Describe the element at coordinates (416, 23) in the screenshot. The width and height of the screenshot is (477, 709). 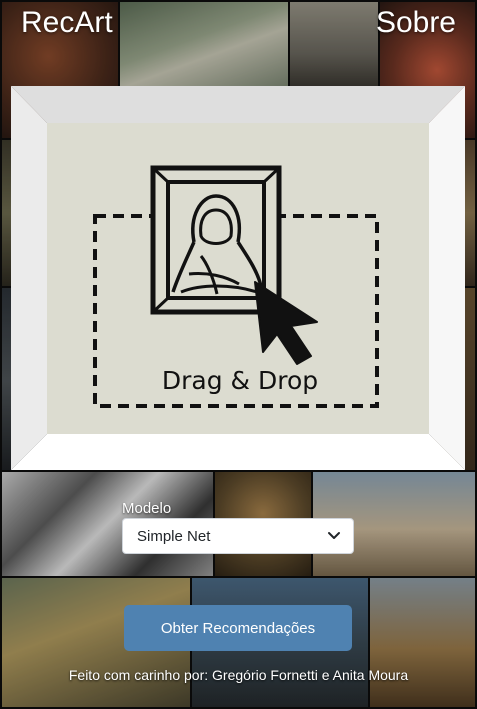
I see `about-link: Sobre` at that location.